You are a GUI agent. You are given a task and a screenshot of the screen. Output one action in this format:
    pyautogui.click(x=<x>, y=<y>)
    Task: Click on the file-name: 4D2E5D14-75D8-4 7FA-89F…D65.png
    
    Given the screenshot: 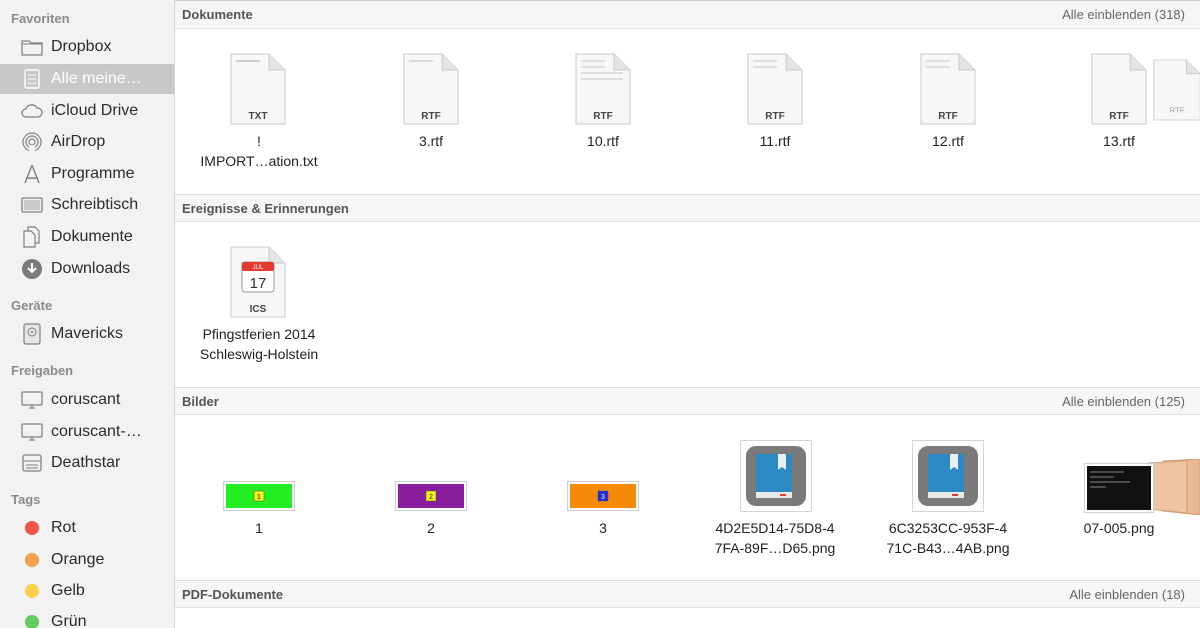 What is the action you would take?
    pyautogui.click(x=775, y=538)
    